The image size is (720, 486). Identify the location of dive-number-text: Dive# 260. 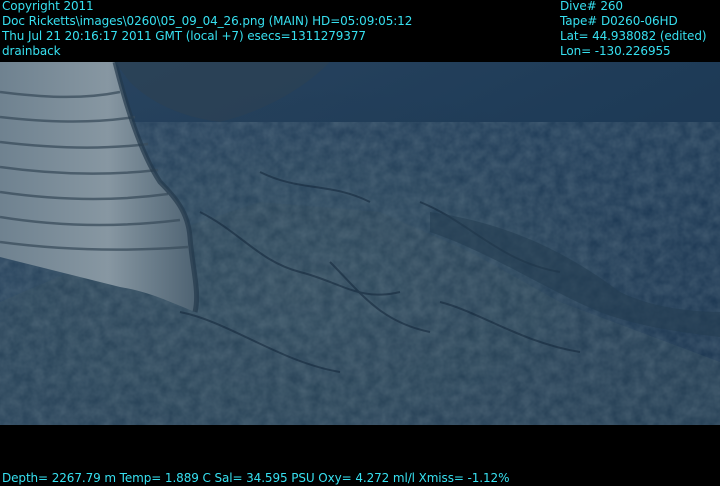
(591, 6).